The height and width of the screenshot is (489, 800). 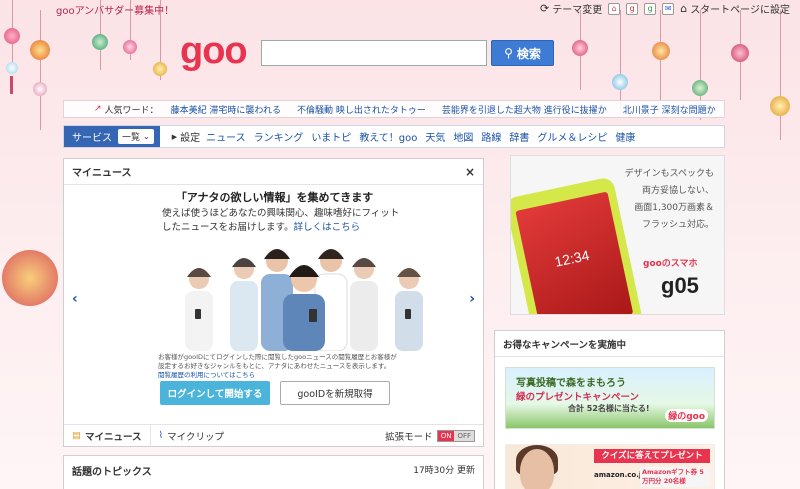 I want to click on mynews-detail-link: 詳しくはこちら, so click(x=327, y=227).